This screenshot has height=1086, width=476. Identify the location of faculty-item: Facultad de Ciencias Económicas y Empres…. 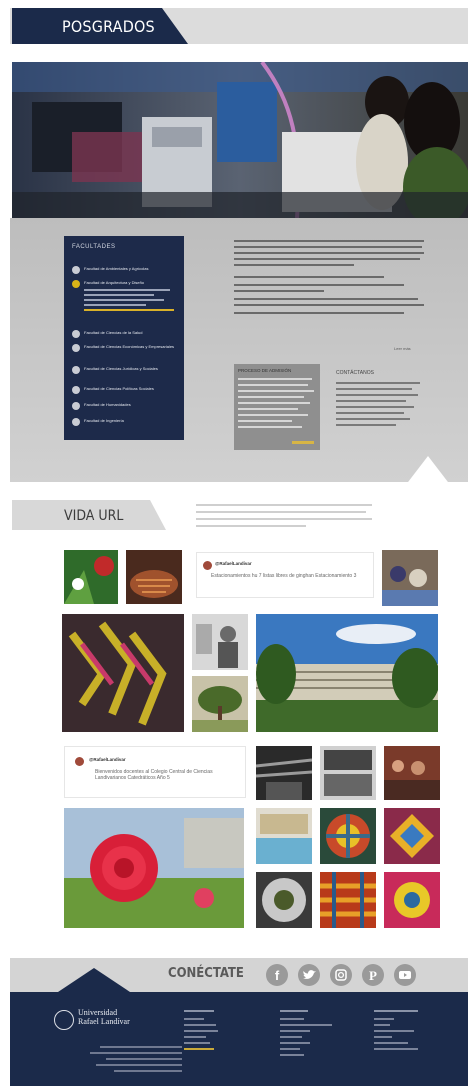
(127, 348).